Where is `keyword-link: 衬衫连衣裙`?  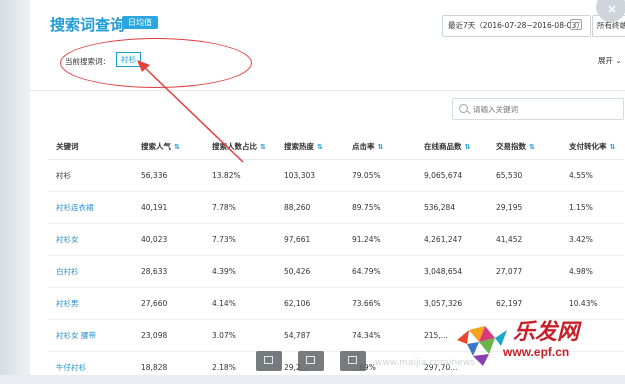 keyword-link: 衬衫连衣裙 is located at coordinates (90, 207).